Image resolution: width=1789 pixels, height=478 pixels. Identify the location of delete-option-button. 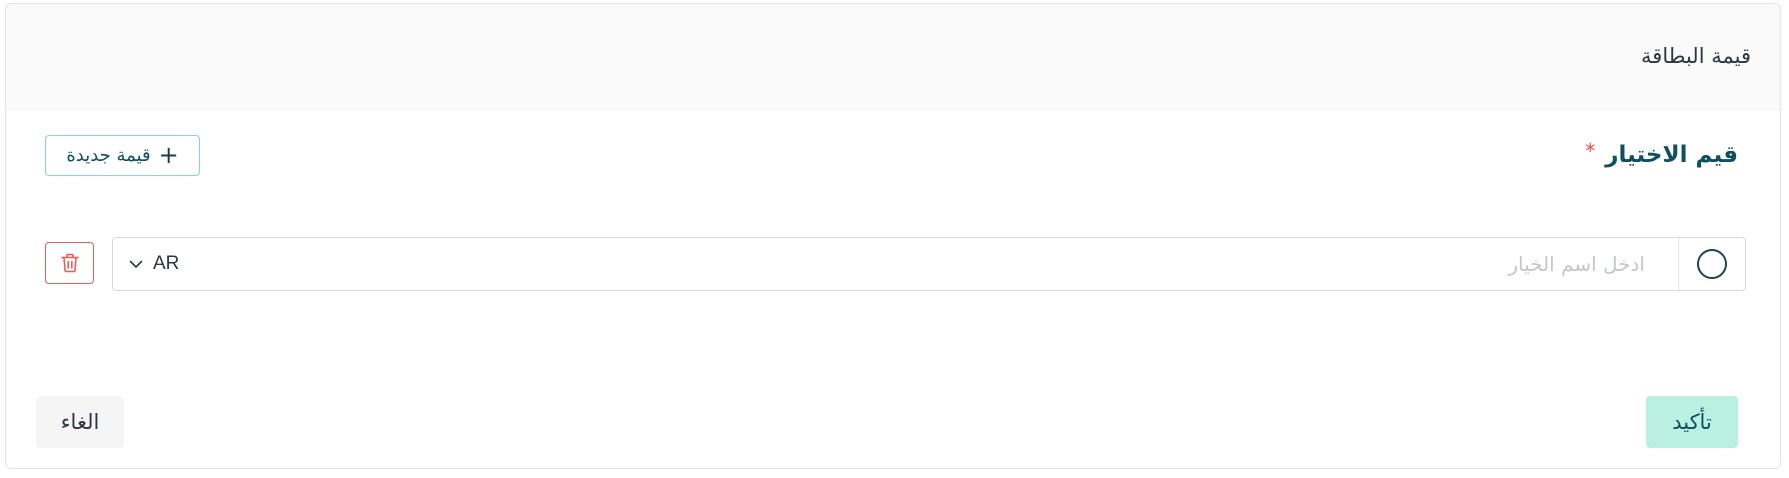
(69, 263).